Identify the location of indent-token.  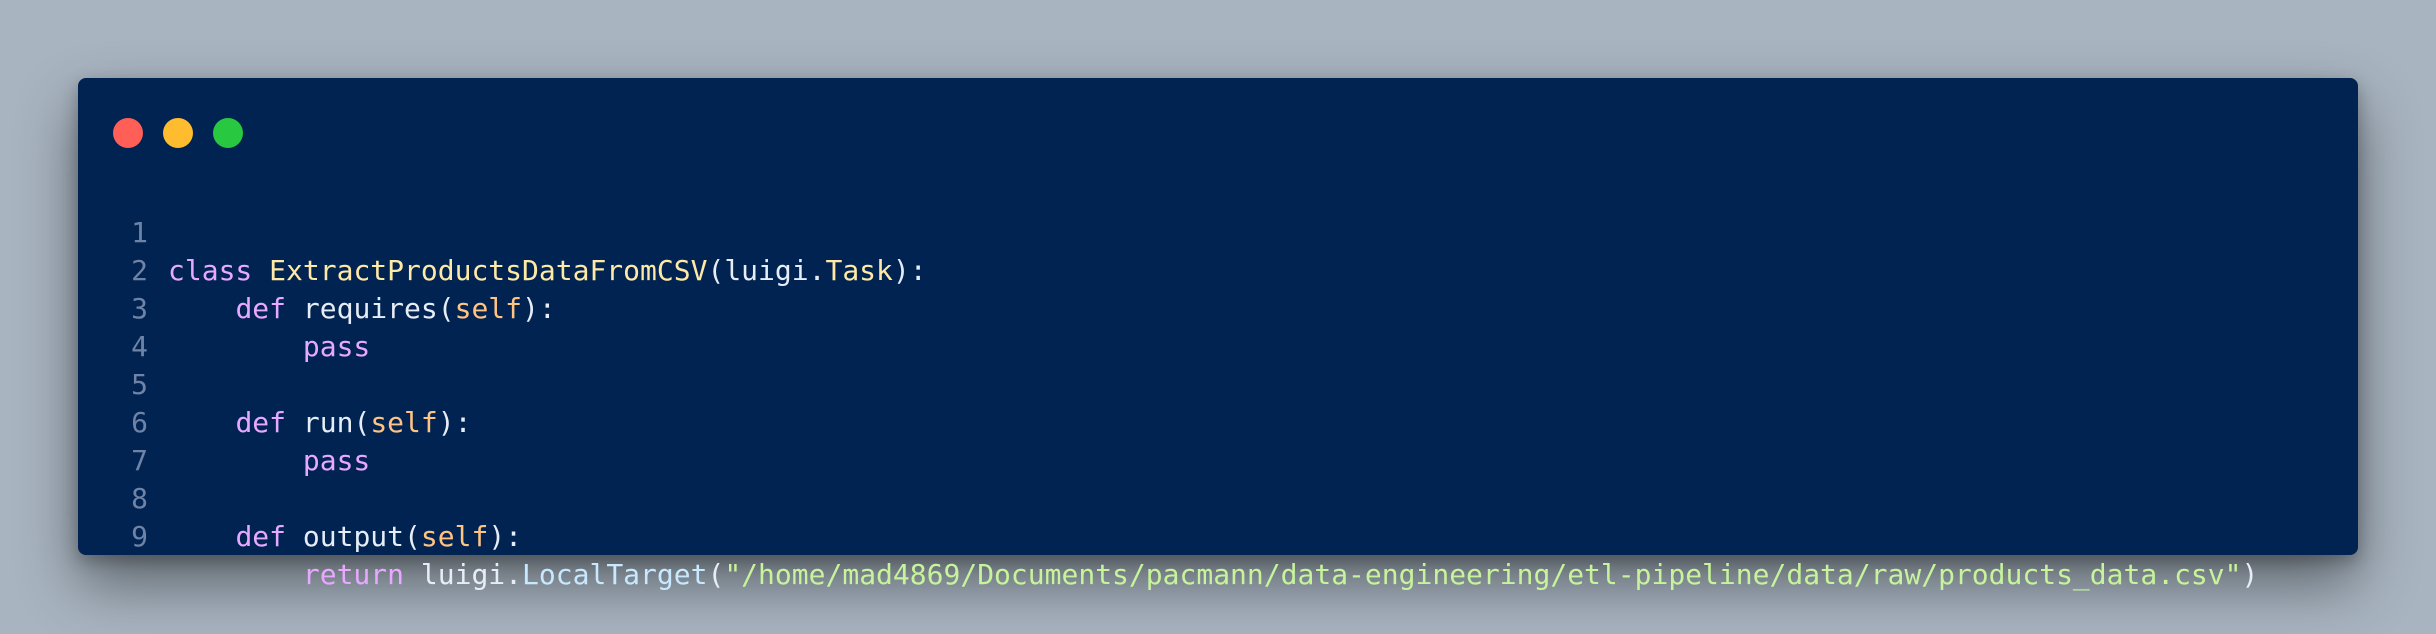
(235, 574).